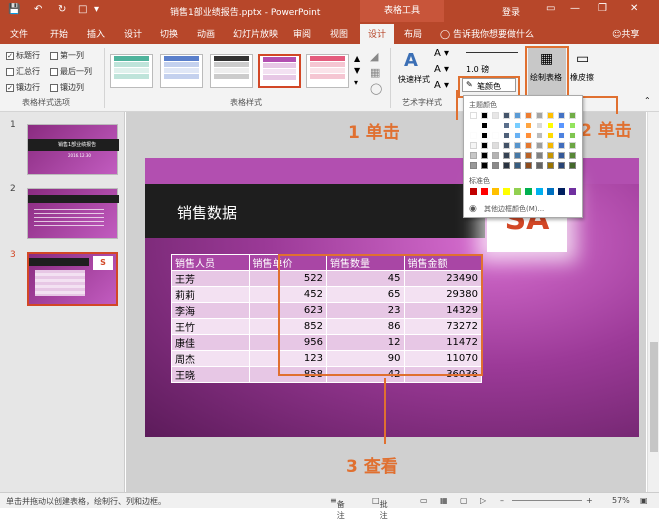 This screenshot has width=659, height=521. Describe the element at coordinates (356, 82) in the screenshot. I see `more-styles-icon: ▾` at that location.